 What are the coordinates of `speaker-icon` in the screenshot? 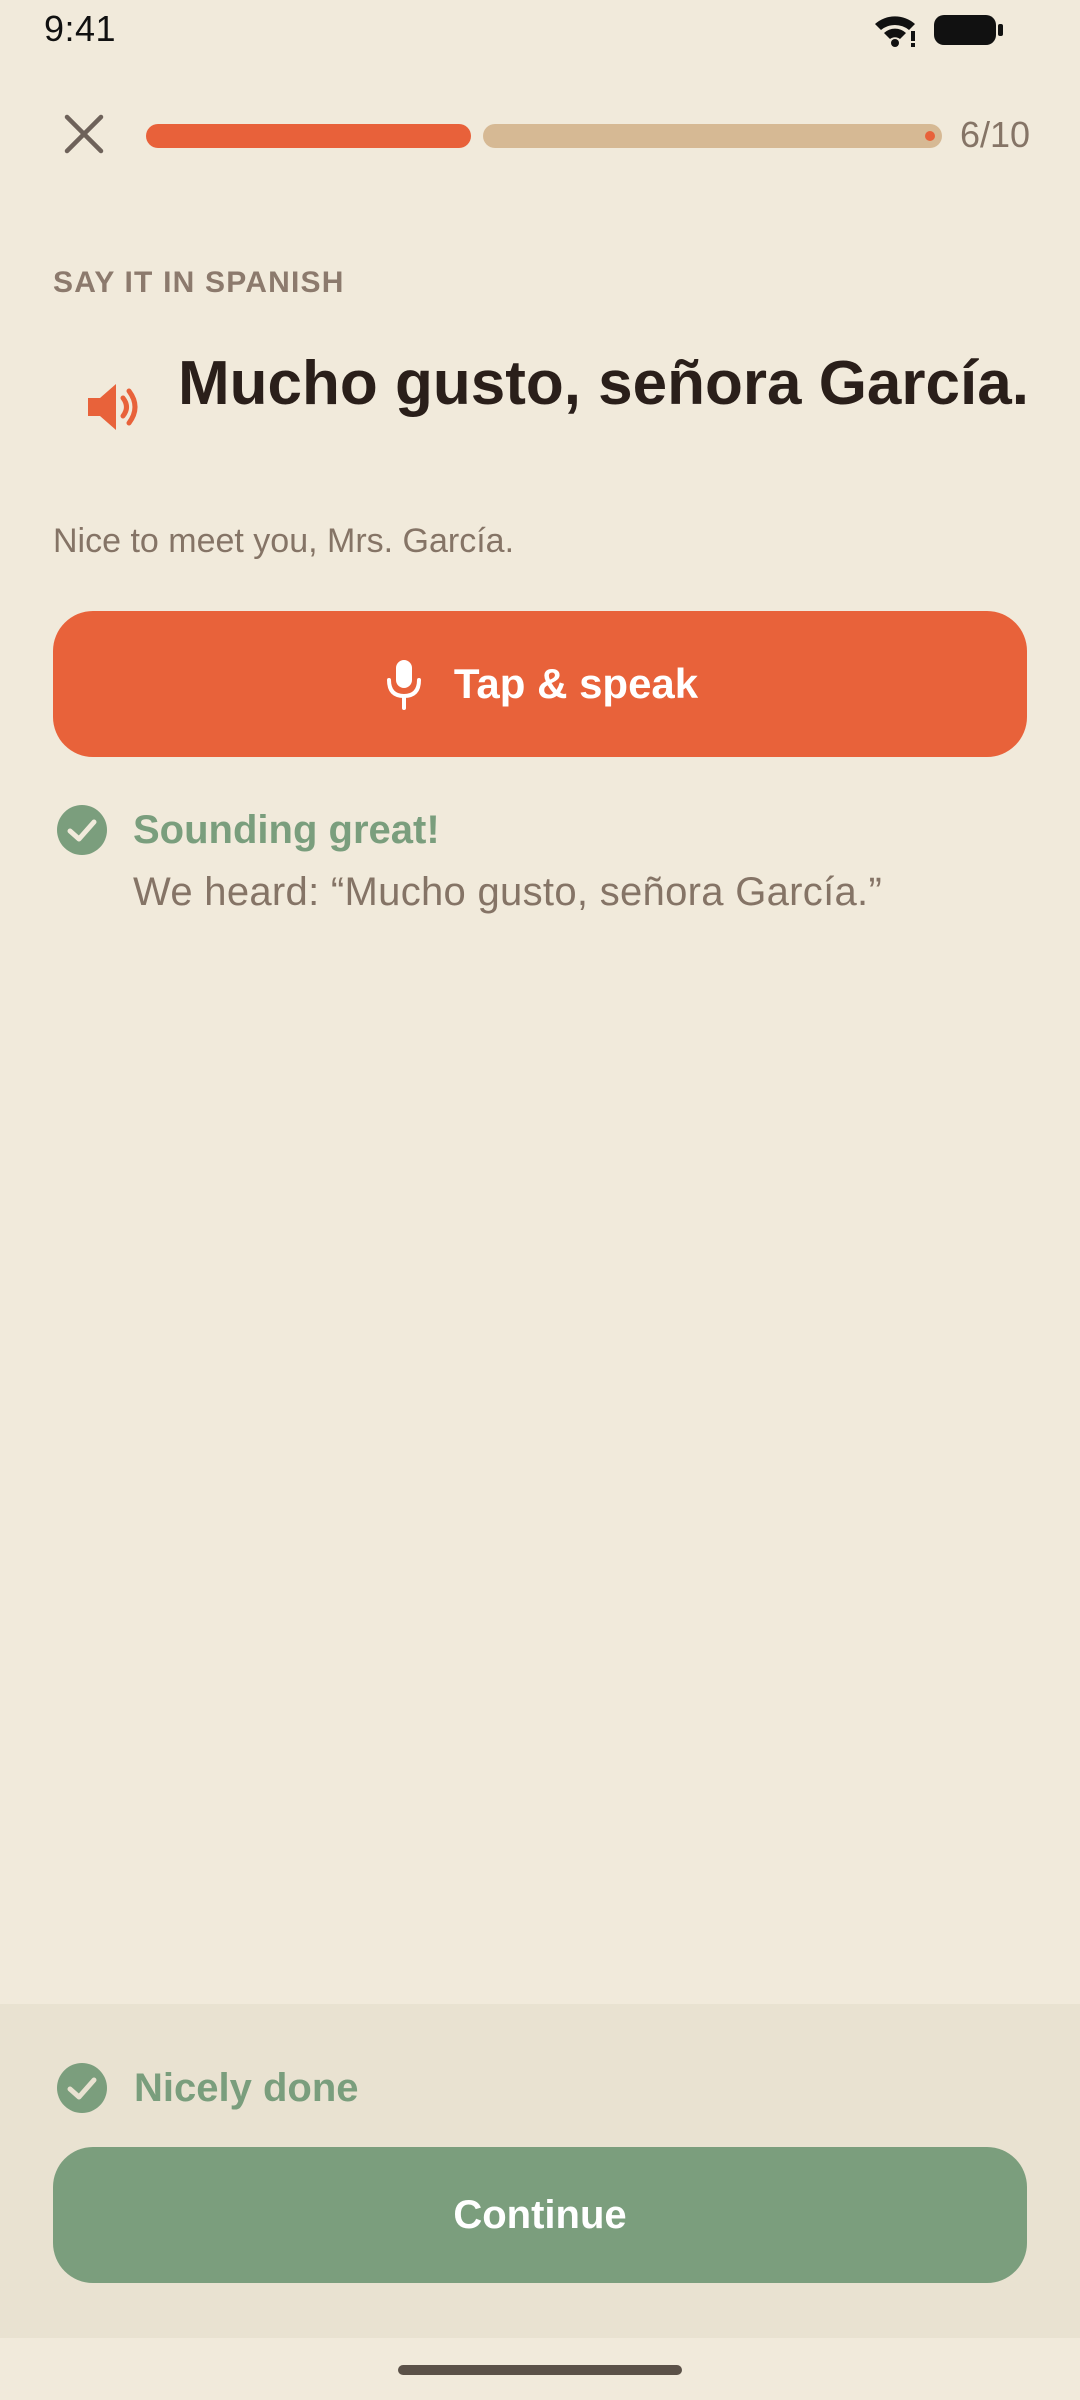 It's located at (115, 407).